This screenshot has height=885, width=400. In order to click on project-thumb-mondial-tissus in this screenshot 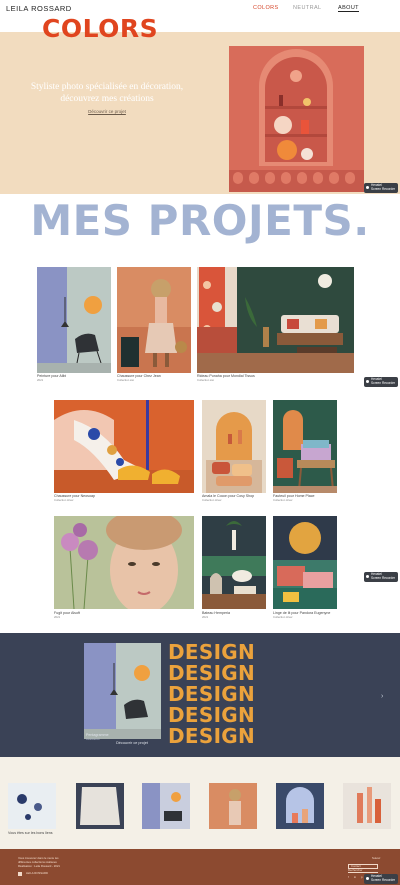, I will do `click(275, 320)`.